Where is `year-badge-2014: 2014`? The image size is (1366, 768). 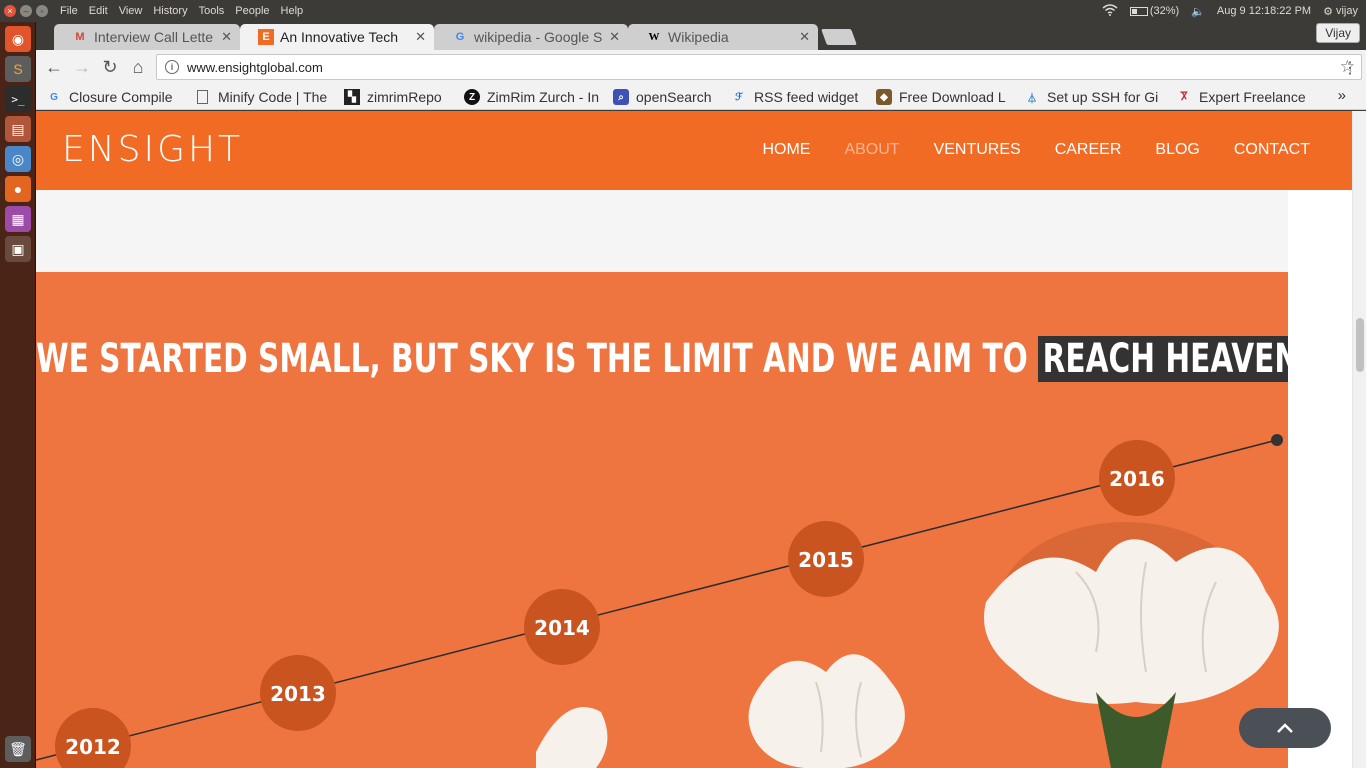 year-badge-2014: 2014 is located at coordinates (562, 627).